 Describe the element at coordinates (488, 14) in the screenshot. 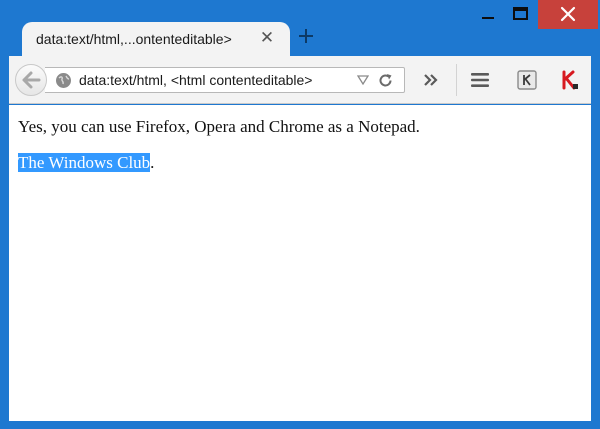

I see `minimize-icon` at that location.